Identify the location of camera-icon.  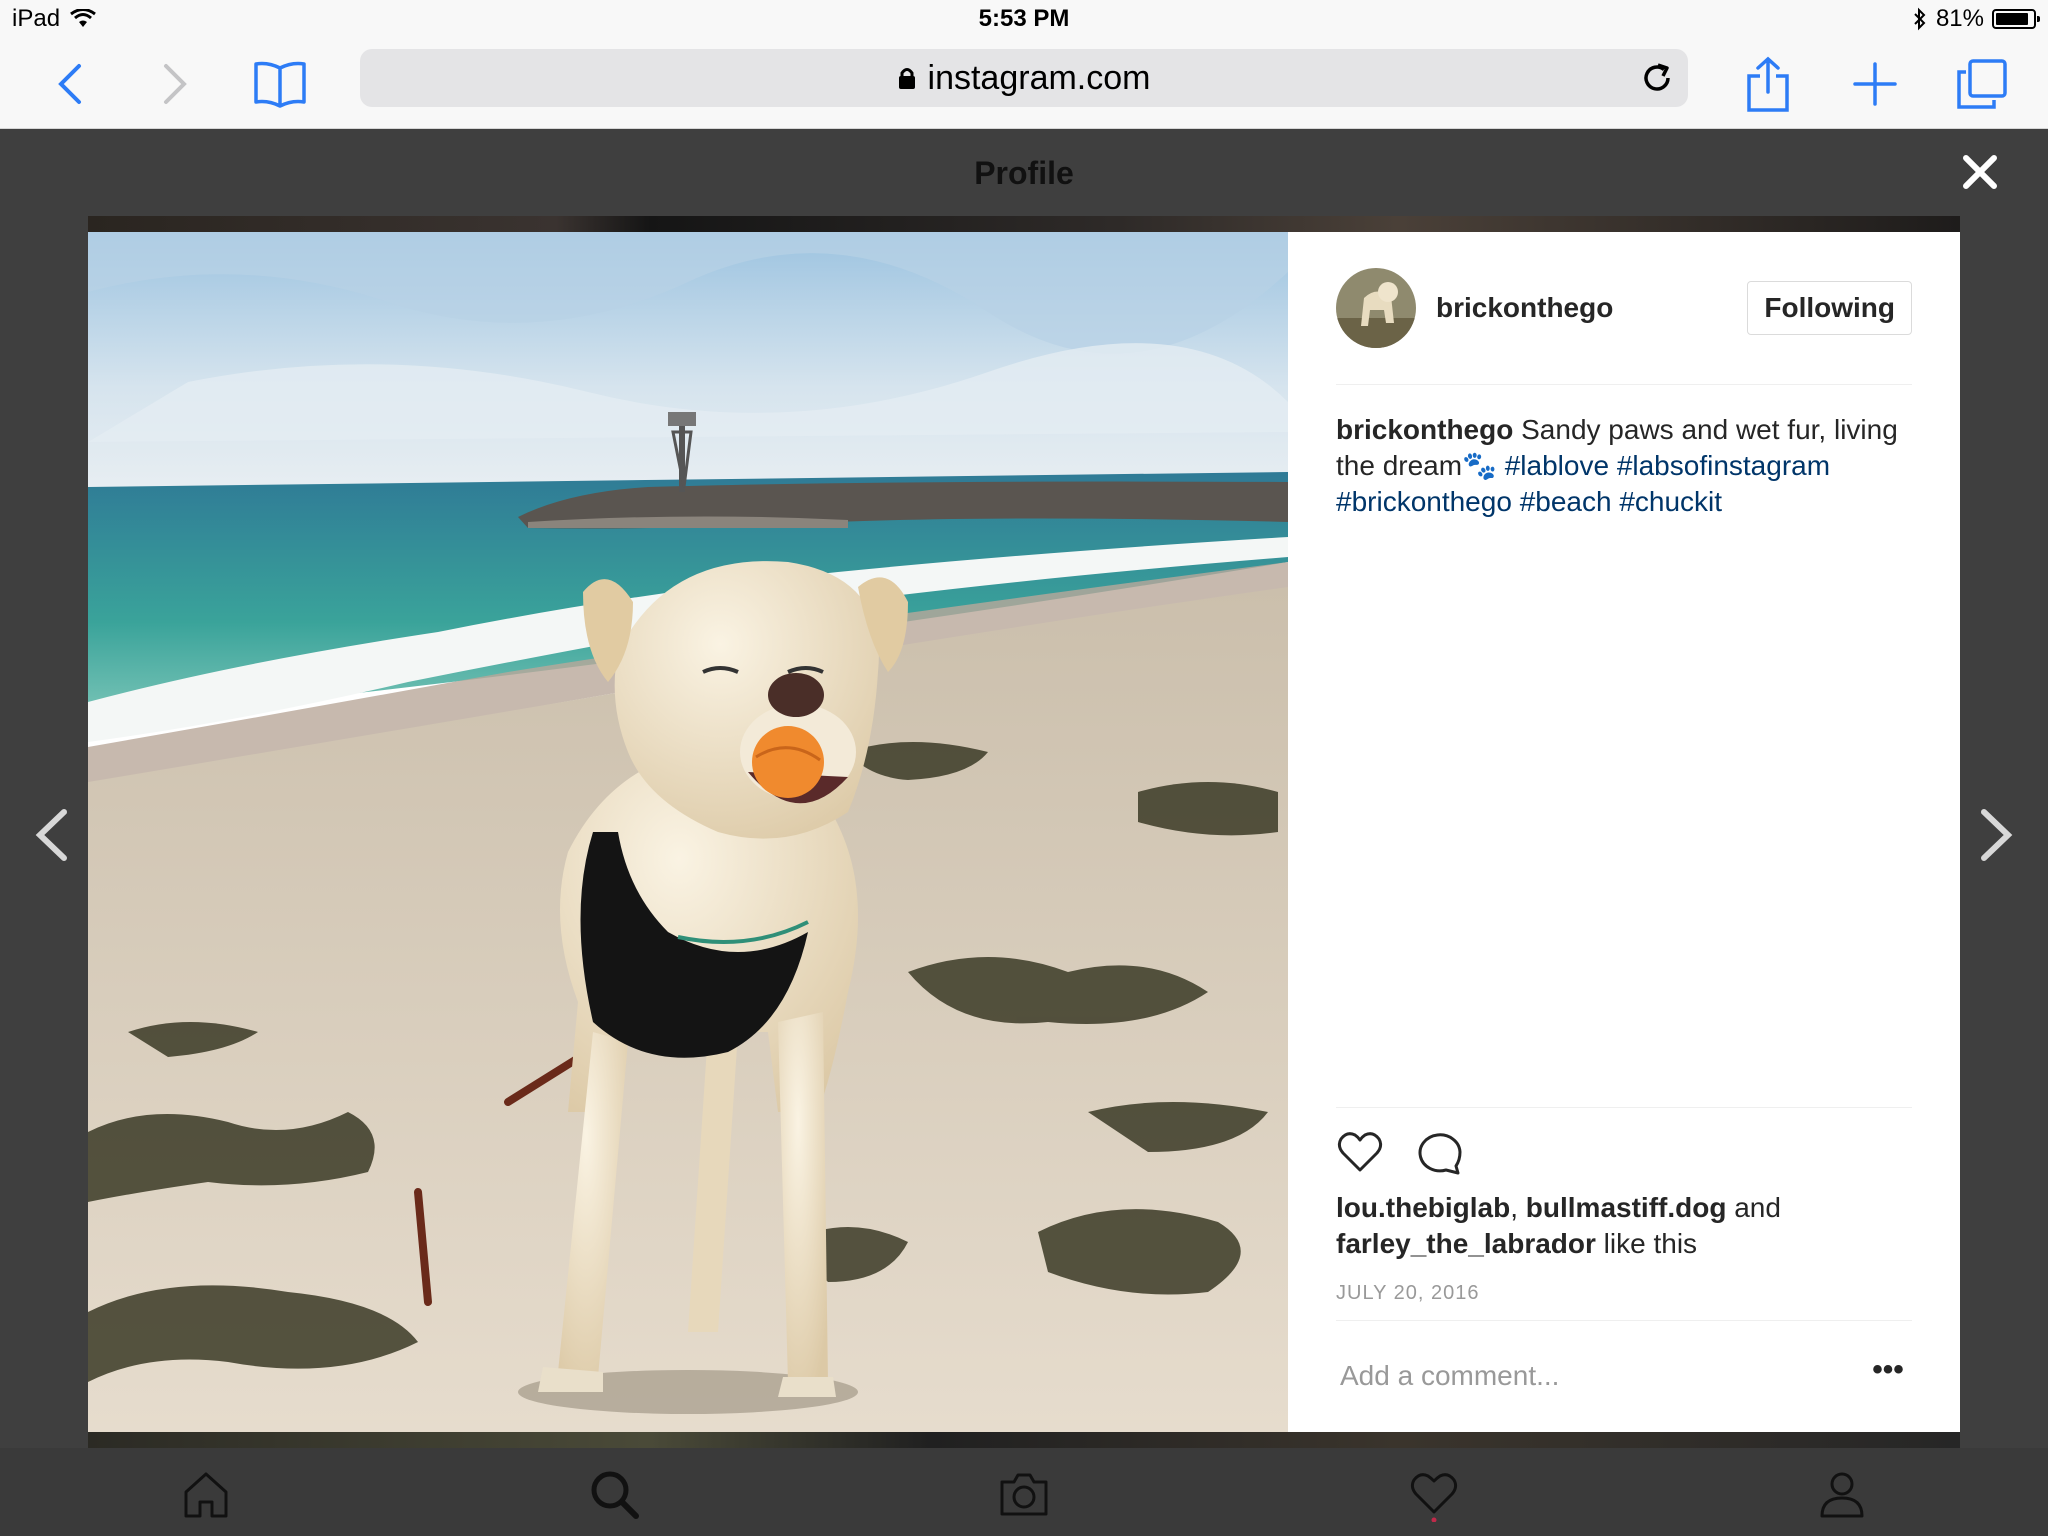
(1024, 1494).